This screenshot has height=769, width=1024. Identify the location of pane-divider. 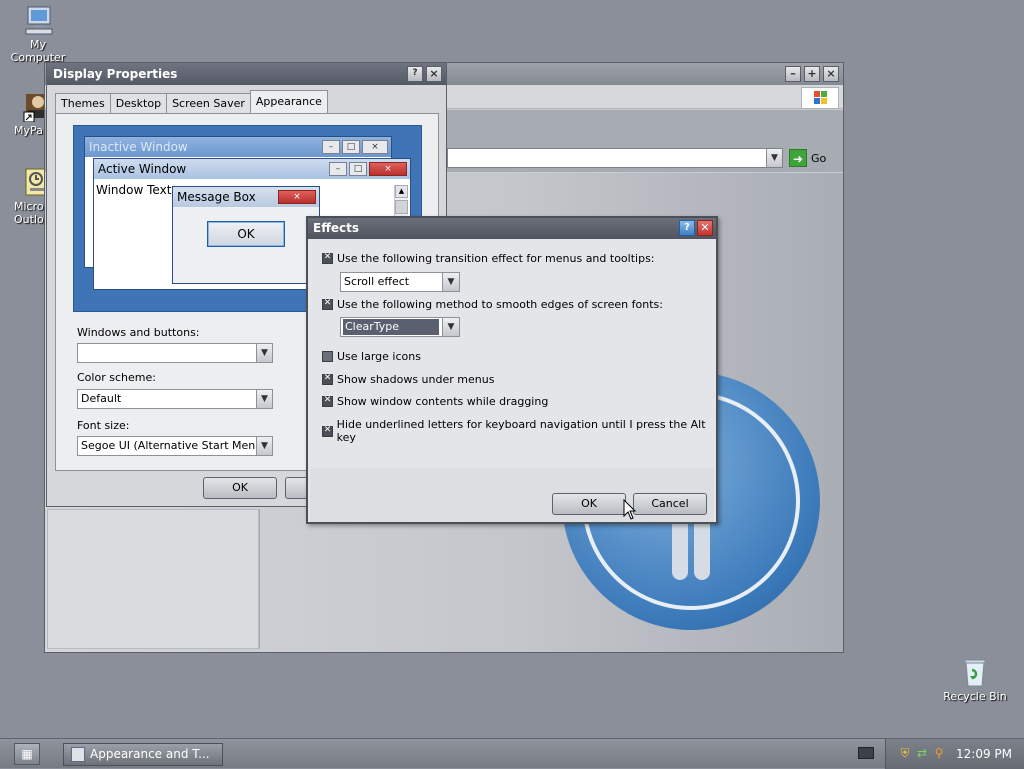
(259, 579).